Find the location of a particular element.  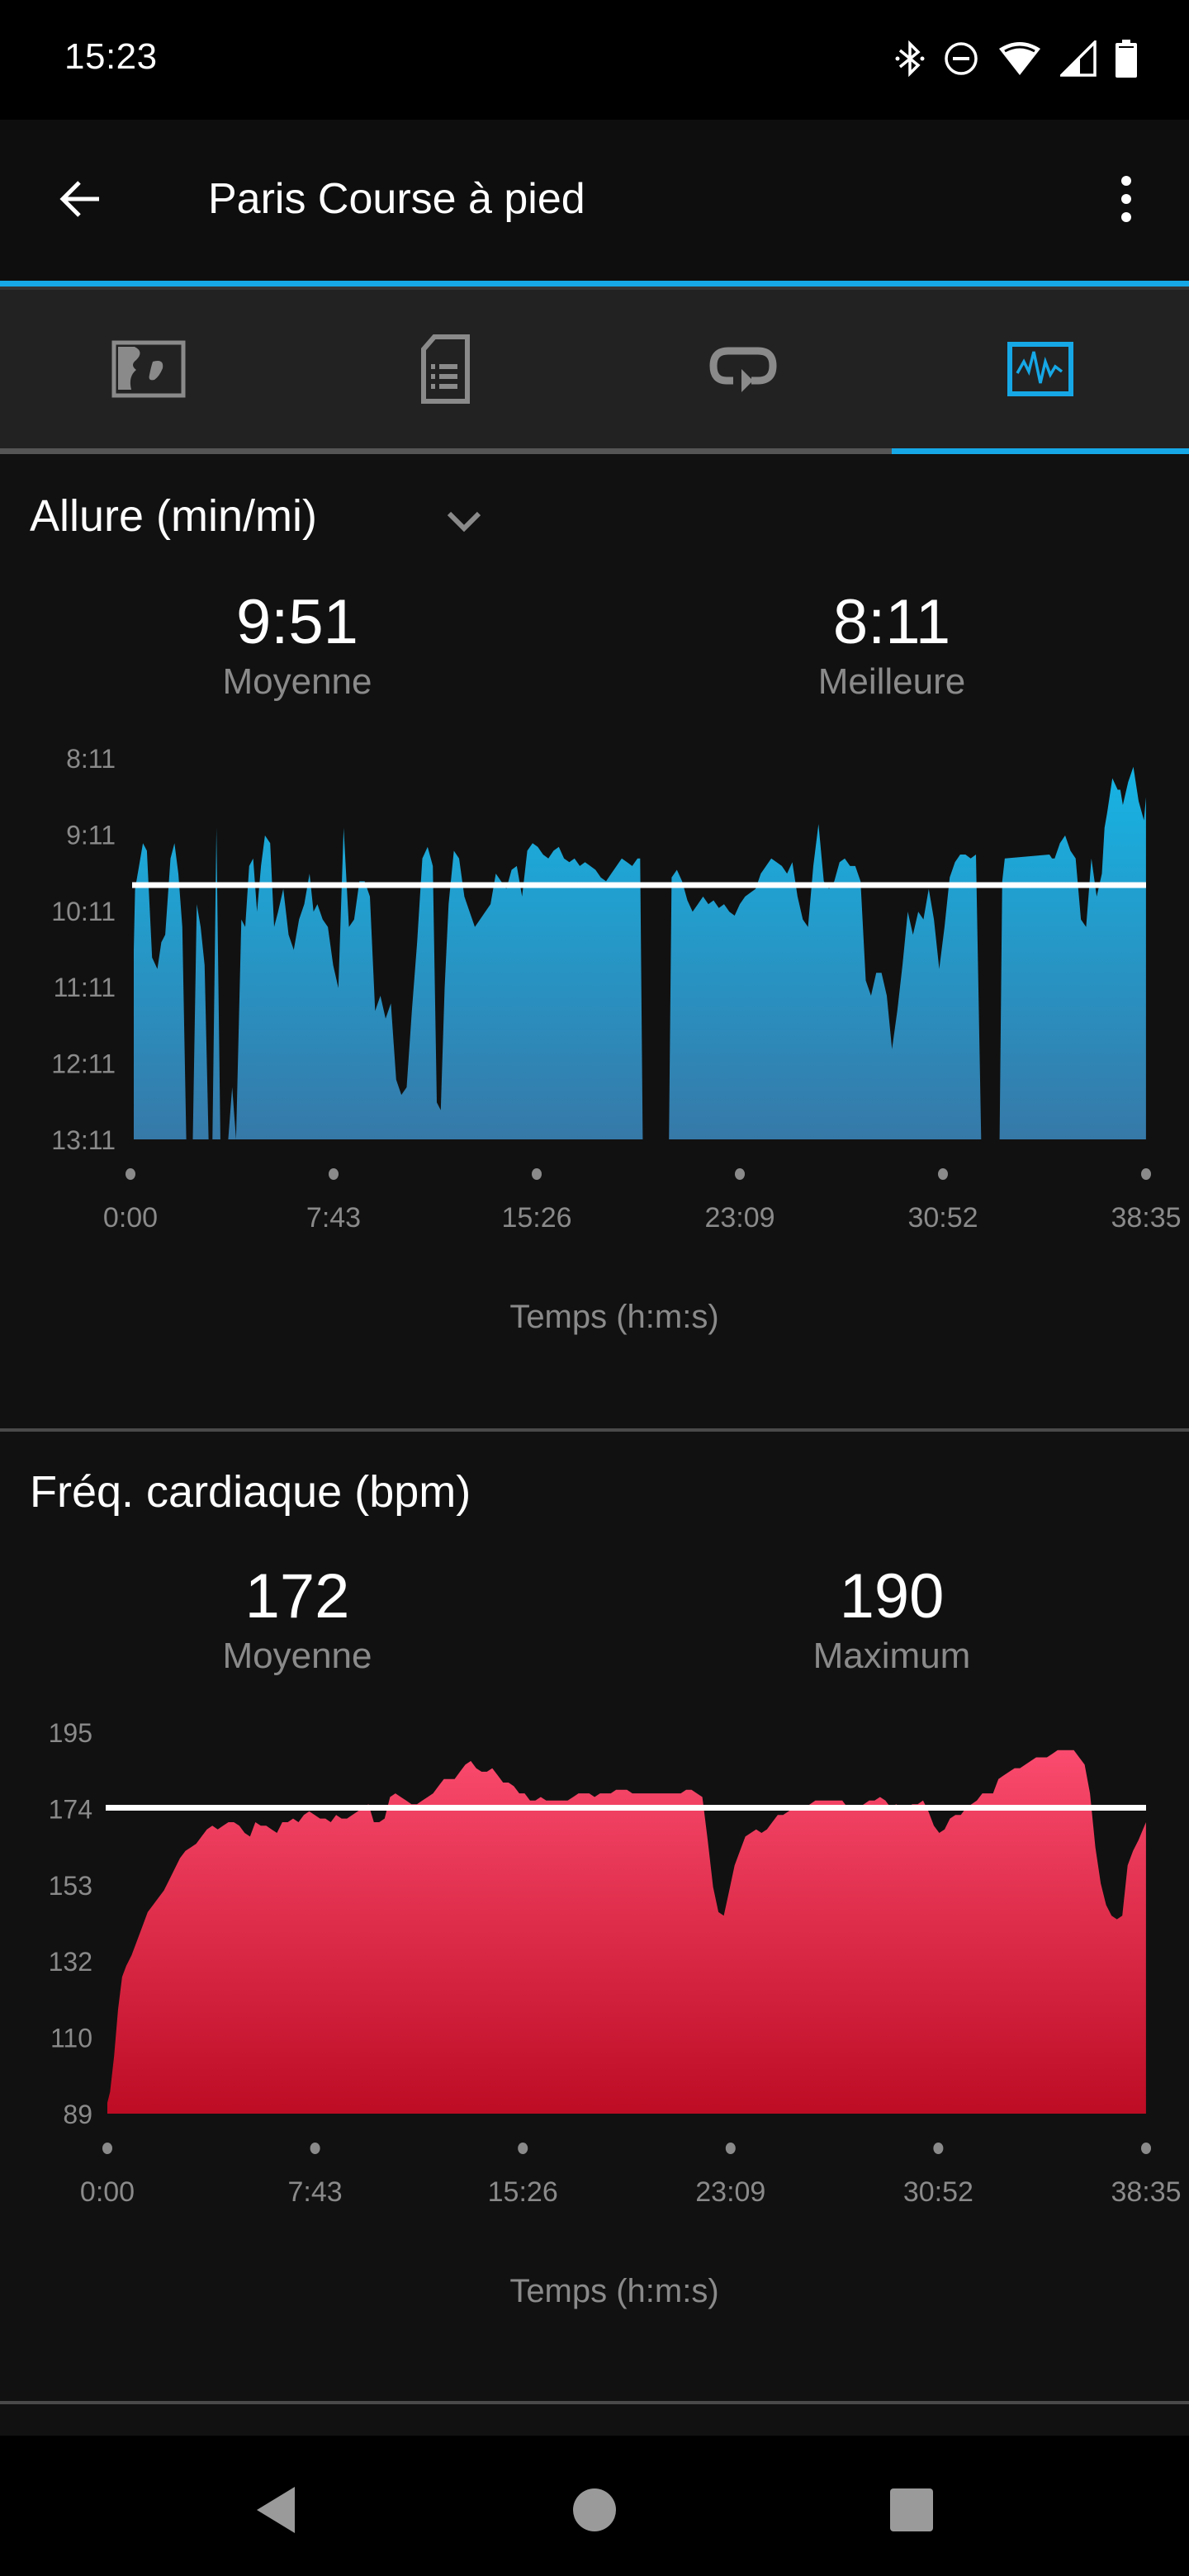

pace-average-value: 9:51 is located at coordinates (297, 622).